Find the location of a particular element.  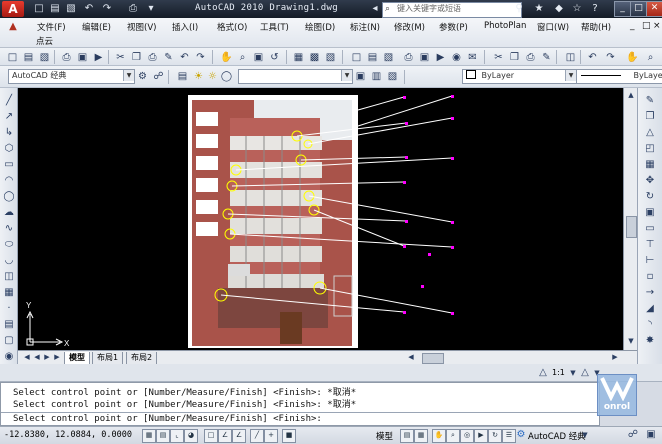

search-input: ⌕ 键入关键字或短语 is located at coordinates (452, 10).